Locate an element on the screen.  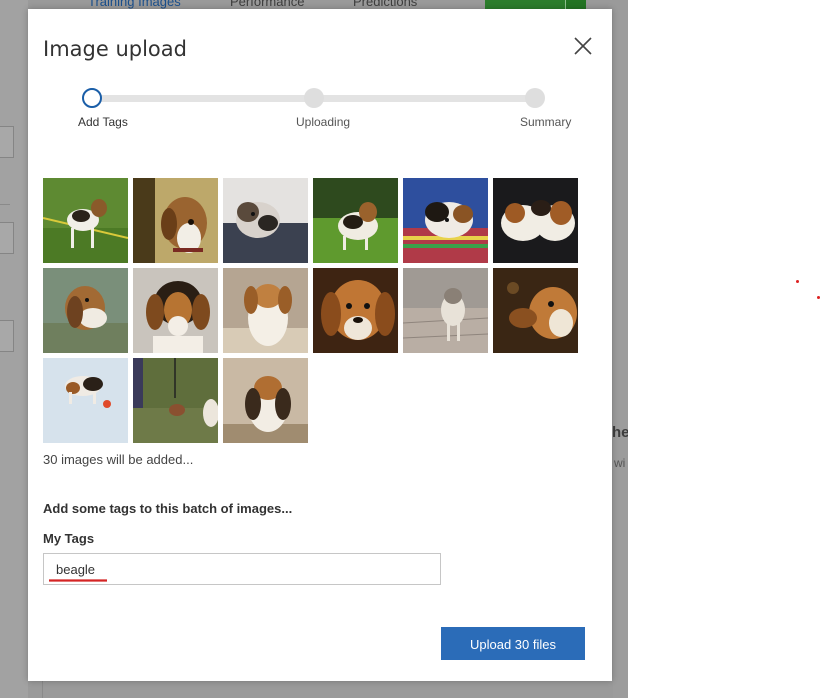
upload-files-button: Upload 30 files is located at coordinates (513, 643).